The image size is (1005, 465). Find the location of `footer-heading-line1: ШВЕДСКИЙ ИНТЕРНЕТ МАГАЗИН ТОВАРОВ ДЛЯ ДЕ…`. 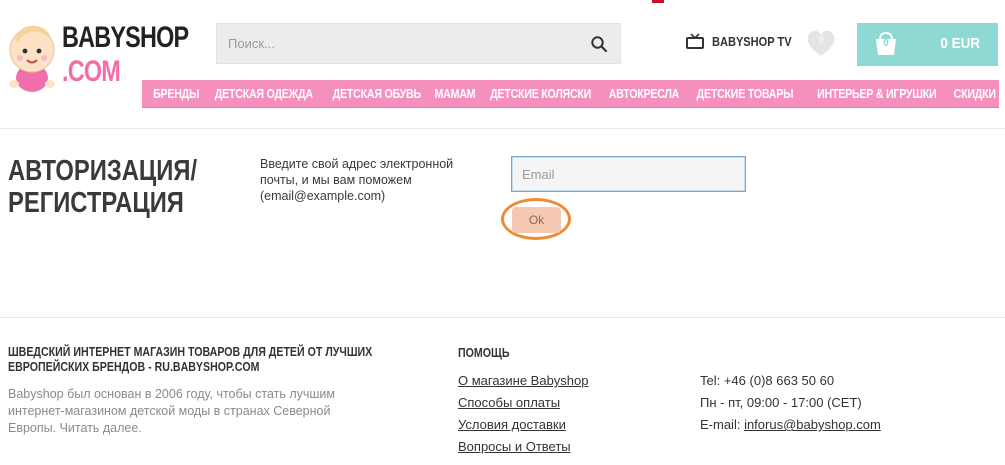

footer-heading-line1: ШВЕДСКИЙ ИНТЕРНЕТ МАГАЗИН ТОВАРОВ ДЛЯ ДЕ… is located at coordinates (190, 352).